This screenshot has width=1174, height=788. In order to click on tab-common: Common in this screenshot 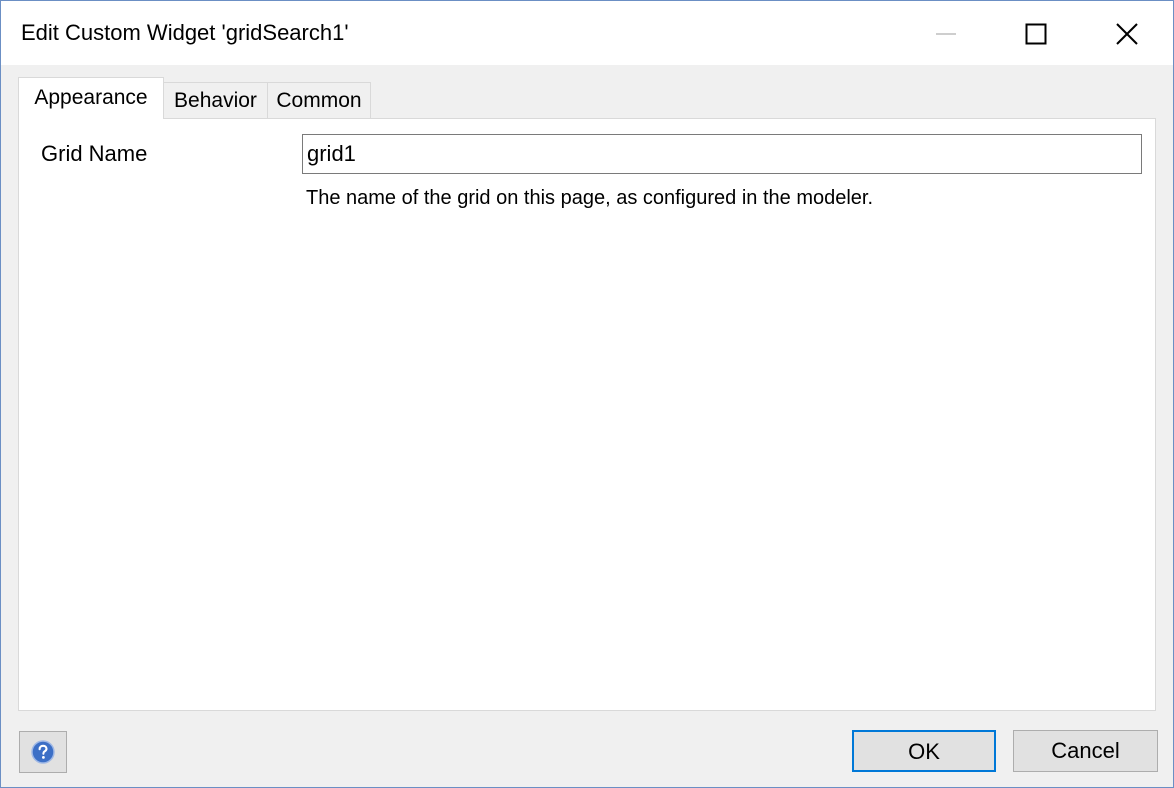, I will do `click(319, 100)`.